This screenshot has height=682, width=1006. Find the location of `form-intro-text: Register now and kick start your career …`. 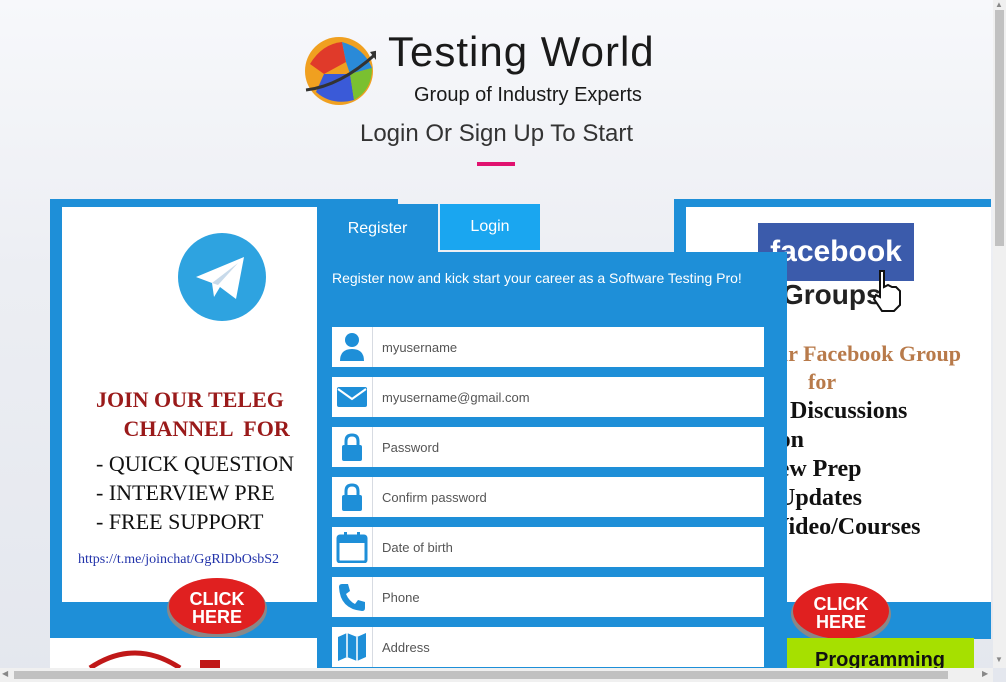

form-intro-text: Register now and kick start your career … is located at coordinates (537, 278).